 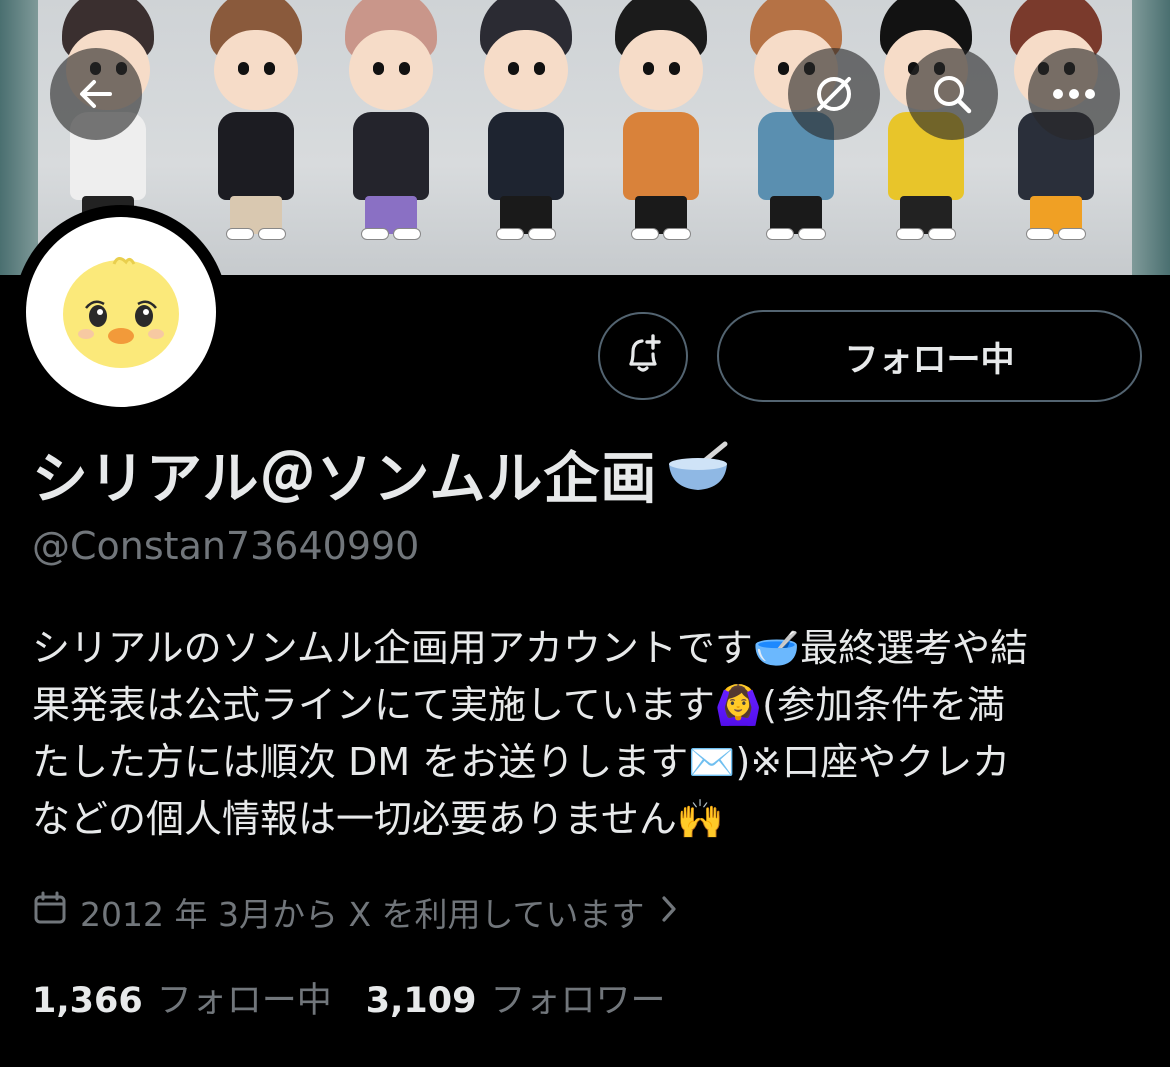 I want to click on banner-edge-left, so click(x=19, y=137).